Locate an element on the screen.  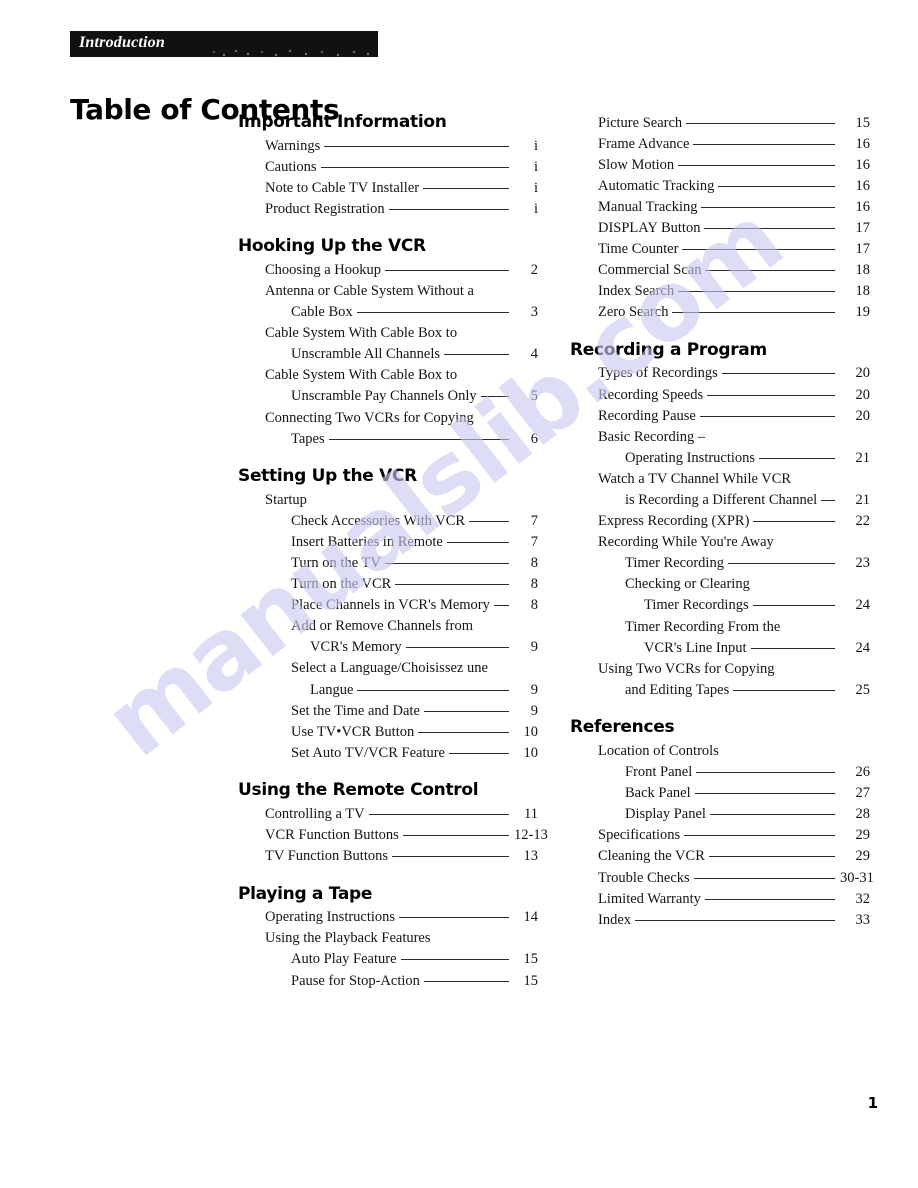
toc-entry-page-number: 14 is located at coordinates (531, 917).